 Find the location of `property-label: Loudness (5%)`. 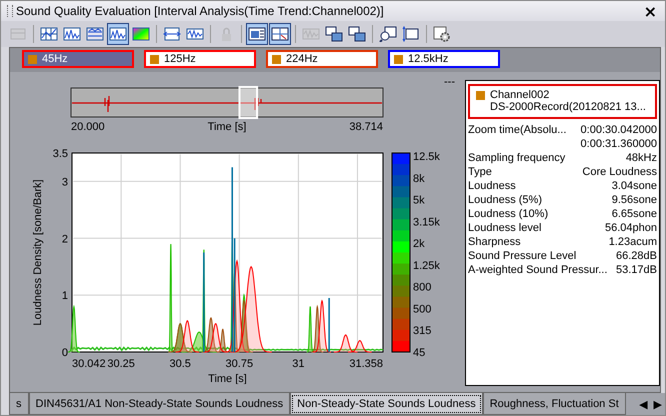

property-label: Loudness (5%) is located at coordinates (505, 200).